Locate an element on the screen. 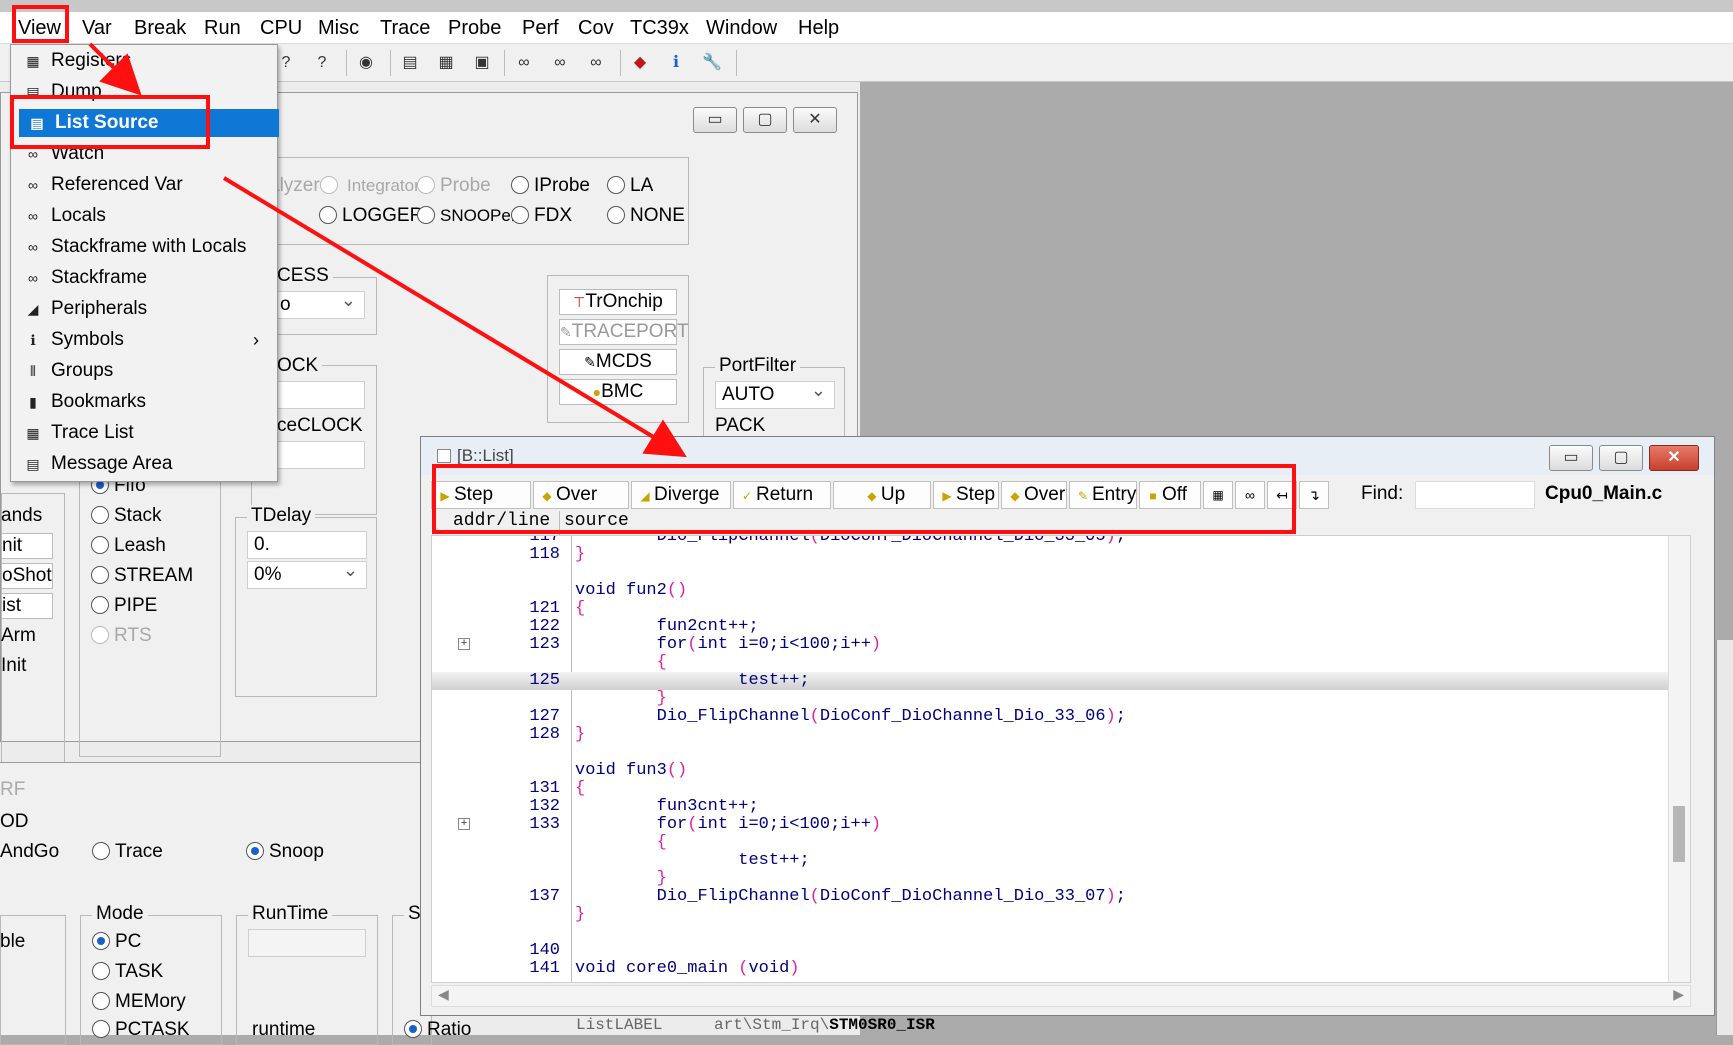  annotation-arrows is located at coordinates (387, 250).